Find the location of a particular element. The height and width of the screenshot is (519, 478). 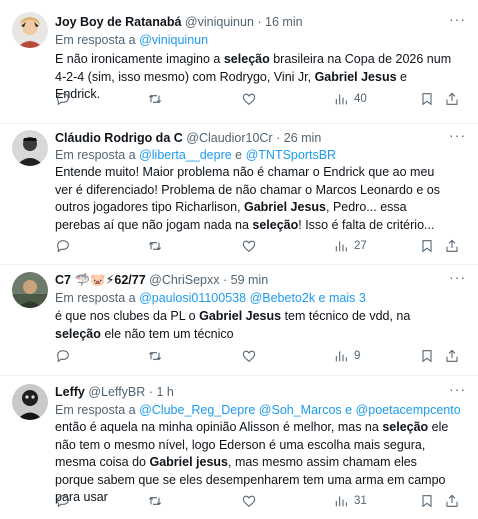

reply-context: Em resposta a @viniquinun is located at coordinates (131, 40).